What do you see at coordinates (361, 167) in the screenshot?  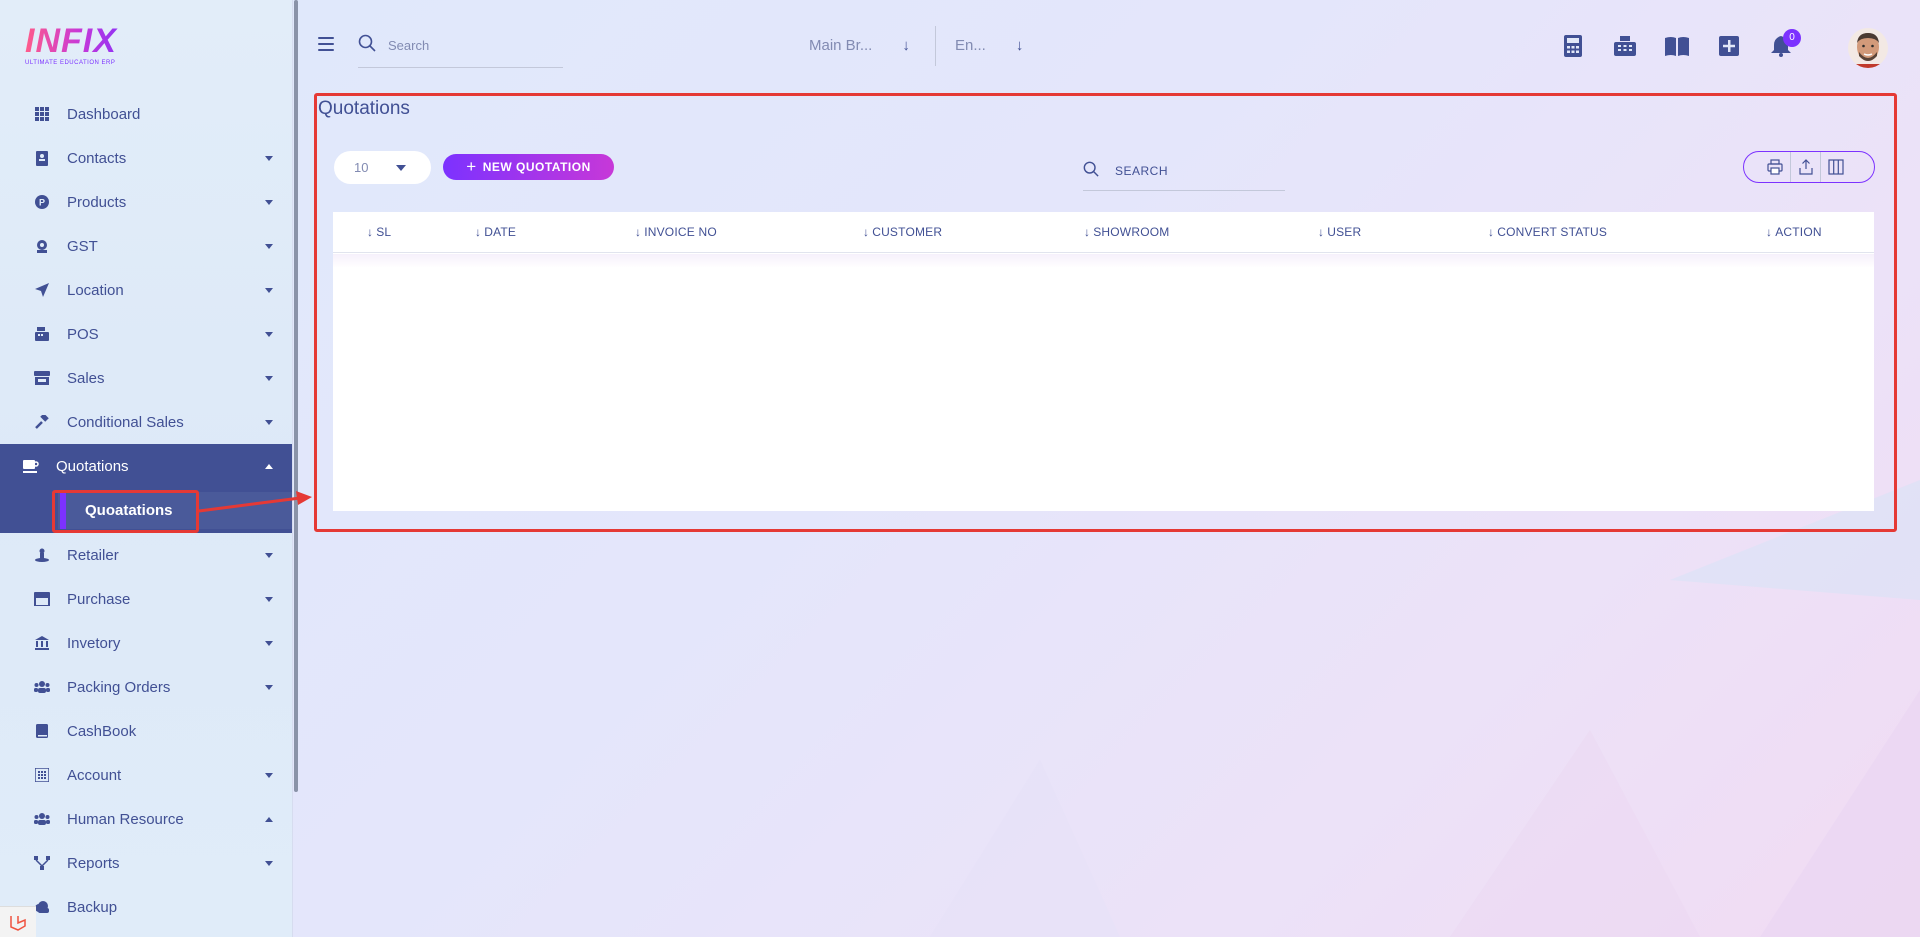 I see `per-page-value: 10` at bounding box center [361, 167].